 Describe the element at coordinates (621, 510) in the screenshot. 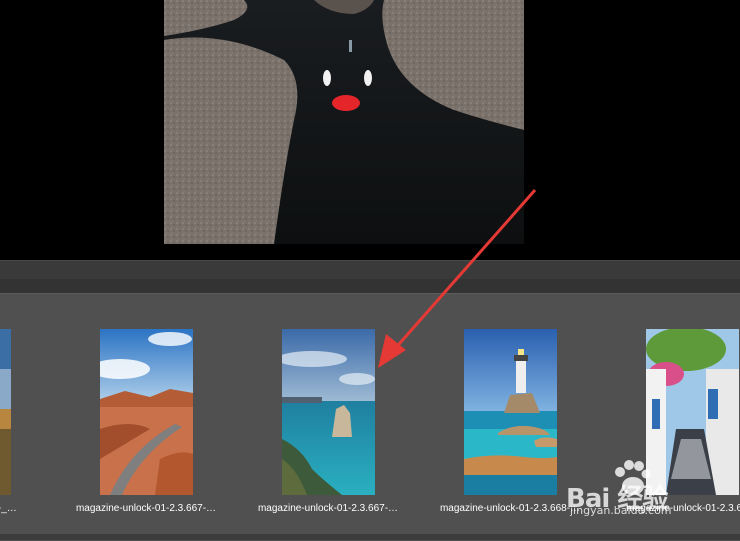

I see `watermark-url: jingyan.baidu.com` at that location.